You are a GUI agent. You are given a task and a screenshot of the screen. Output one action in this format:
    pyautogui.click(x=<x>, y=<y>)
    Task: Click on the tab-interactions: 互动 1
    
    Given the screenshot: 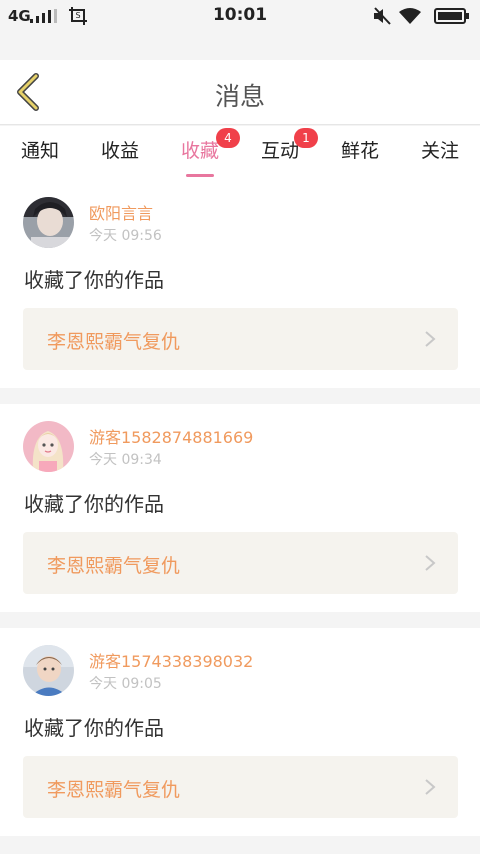 What is the action you would take?
    pyautogui.click(x=280, y=145)
    